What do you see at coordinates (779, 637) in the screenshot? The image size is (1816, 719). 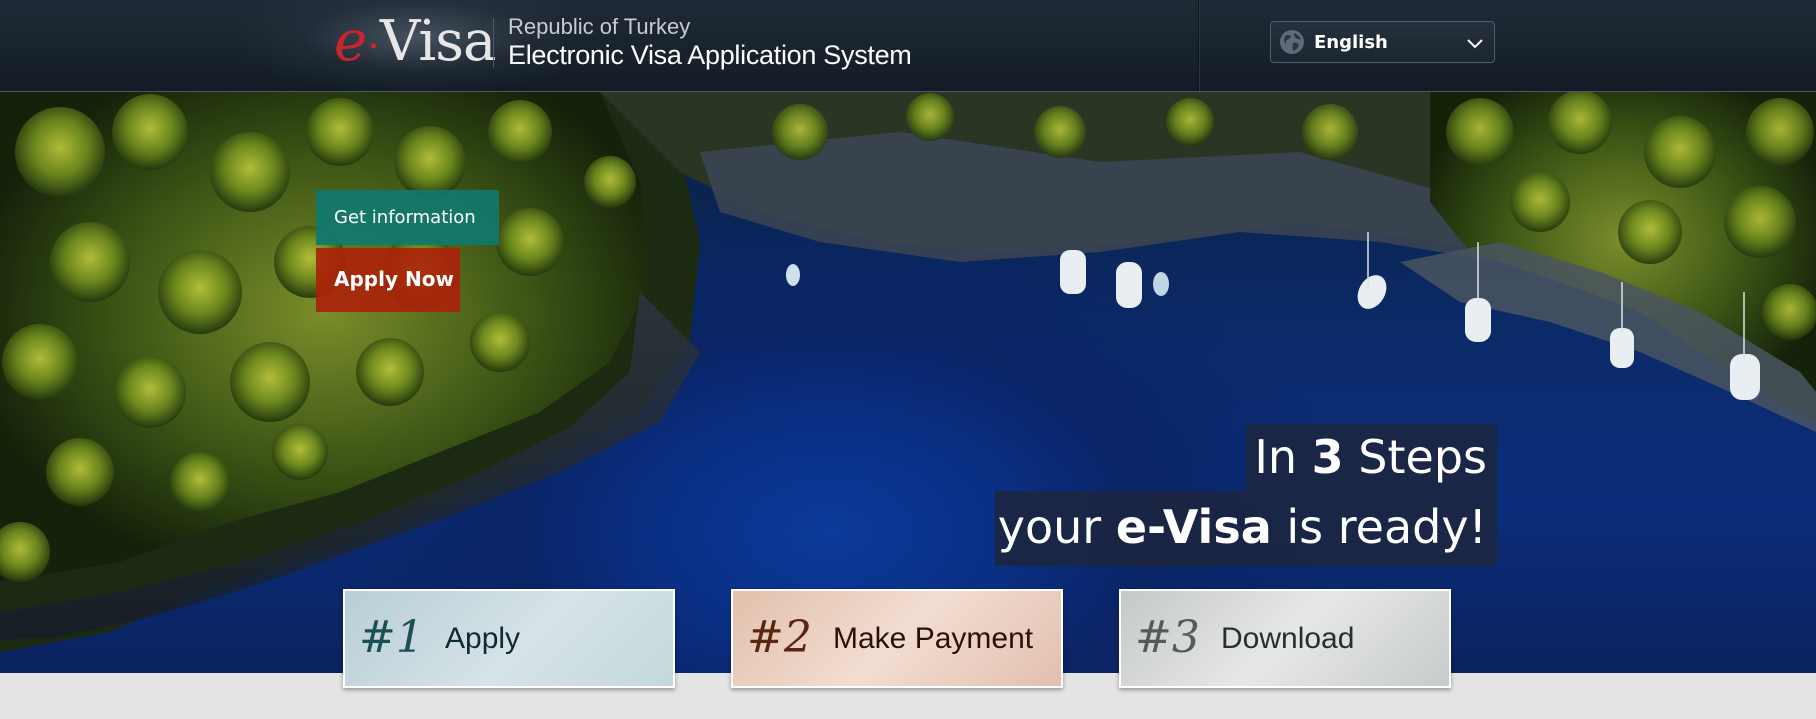 I see `step-number: #2` at bounding box center [779, 637].